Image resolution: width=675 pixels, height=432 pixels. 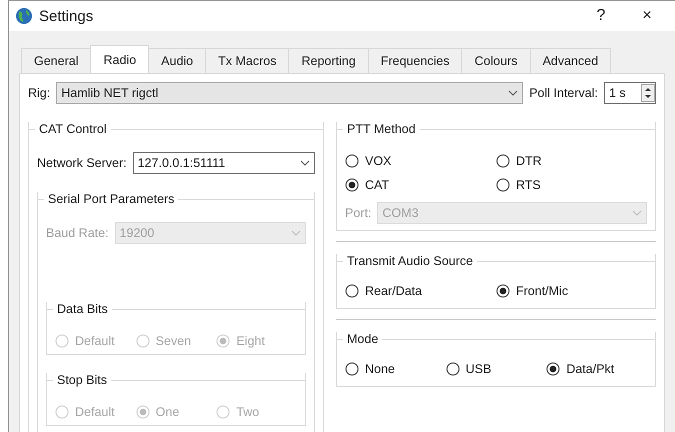 What do you see at coordinates (362, 339) in the screenshot?
I see `group-title: Mode` at bounding box center [362, 339].